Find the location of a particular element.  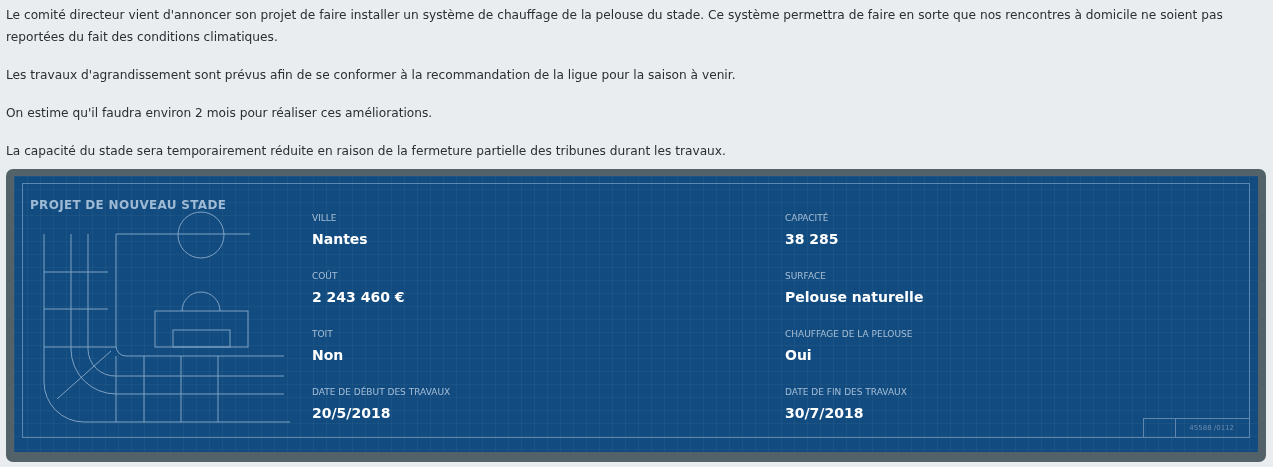

field-label: DATE DE FIN DES TRAVAUX is located at coordinates (846, 392).